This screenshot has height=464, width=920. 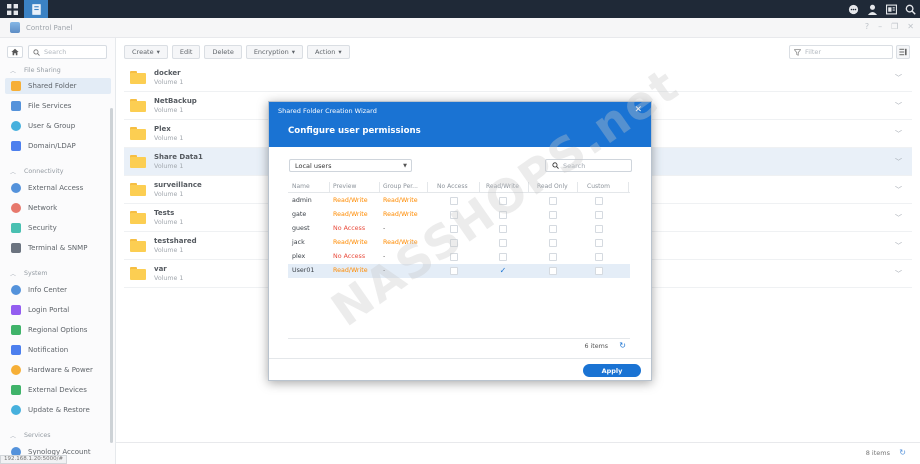 I want to click on permission-row: jack Read/Write Read/Write, so click(x=459, y=243).